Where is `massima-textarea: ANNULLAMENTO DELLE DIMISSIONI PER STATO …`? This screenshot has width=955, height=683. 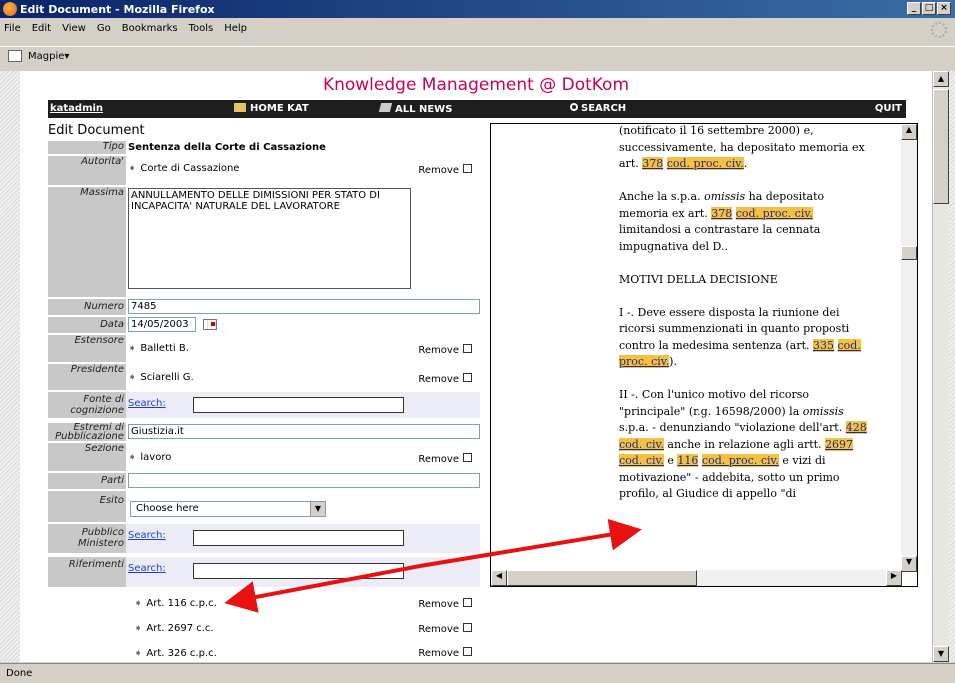 massima-textarea: ANNULLAMENTO DELLE DIMISSIONI PER STATO … is located at coordinates (269, 238).